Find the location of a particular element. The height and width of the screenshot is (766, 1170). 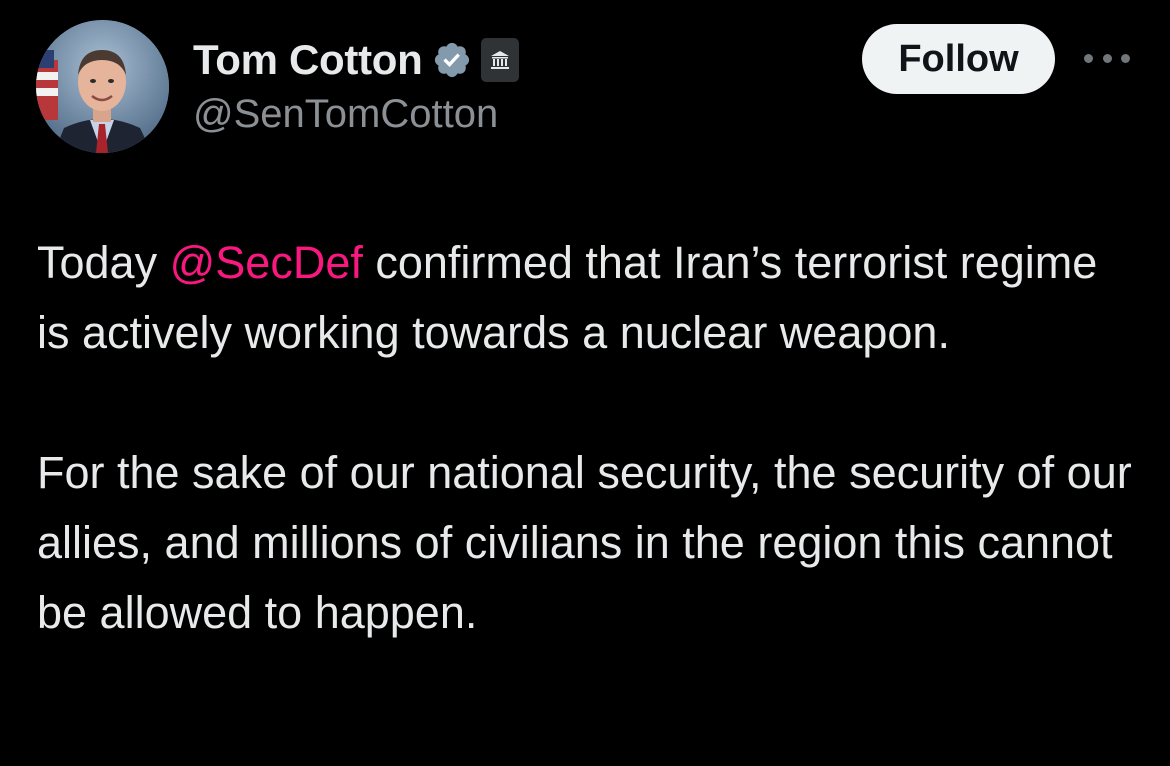

tweet-text-start: Today is located at coordinates (103, 262).